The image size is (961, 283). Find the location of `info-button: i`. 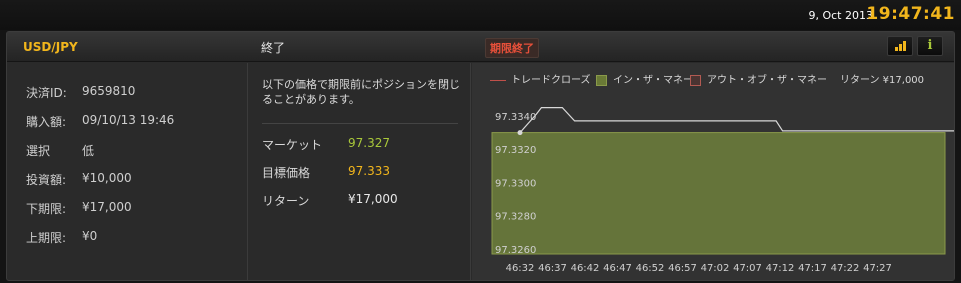

info-button: i is located at coordinates (930, 46).